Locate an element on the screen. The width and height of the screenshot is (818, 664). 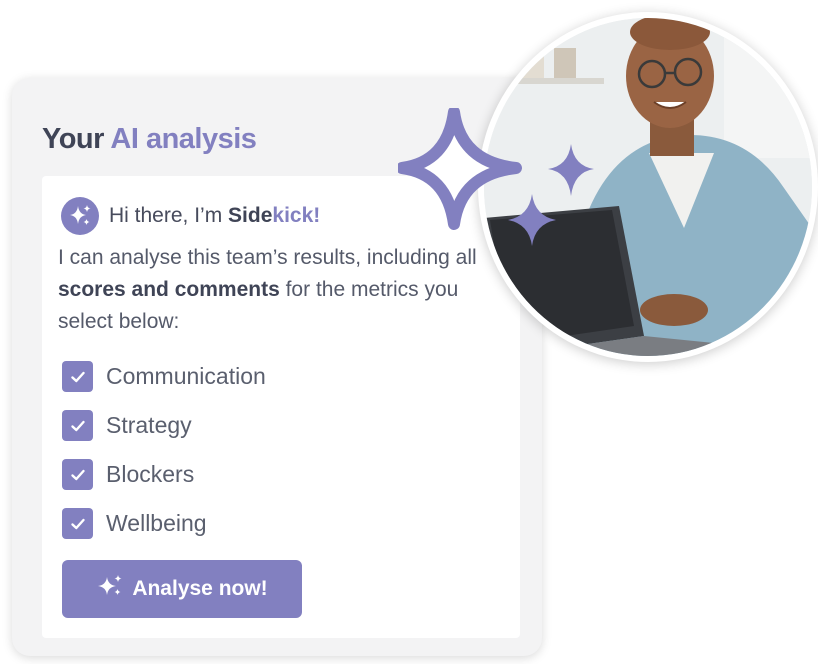
greeting-prefix: Hi there, I’m is located at coordinates (169, 215).